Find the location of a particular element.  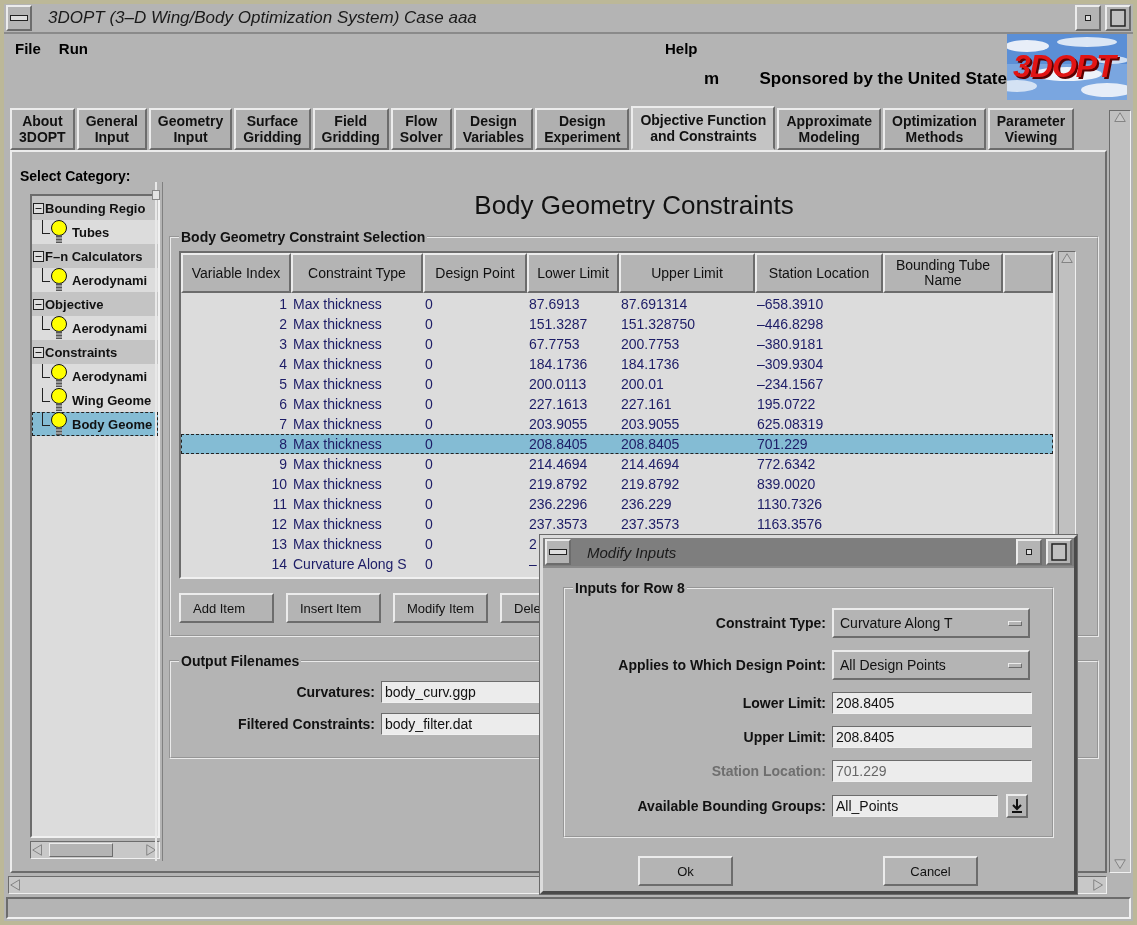

table-cell-text: 13 is located at coordinates (279, 544).